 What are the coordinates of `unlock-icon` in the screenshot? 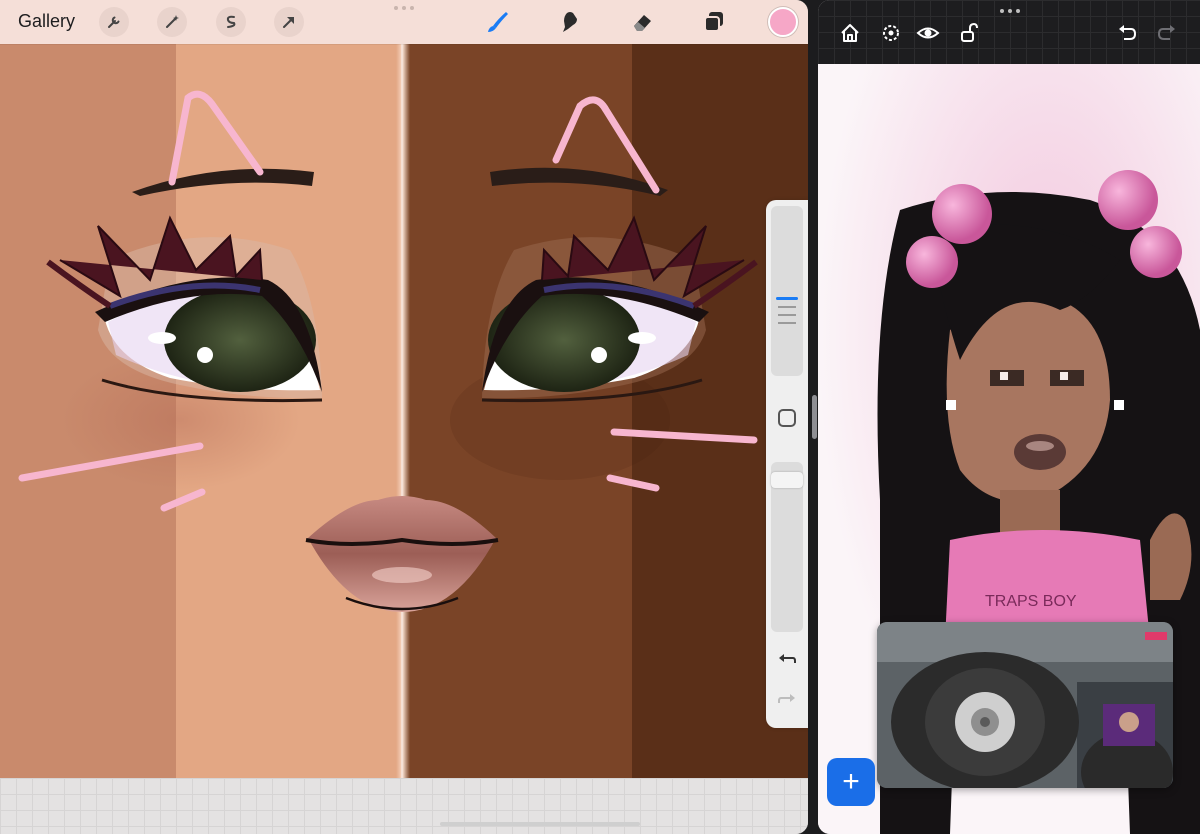 It's located at (969, 33).